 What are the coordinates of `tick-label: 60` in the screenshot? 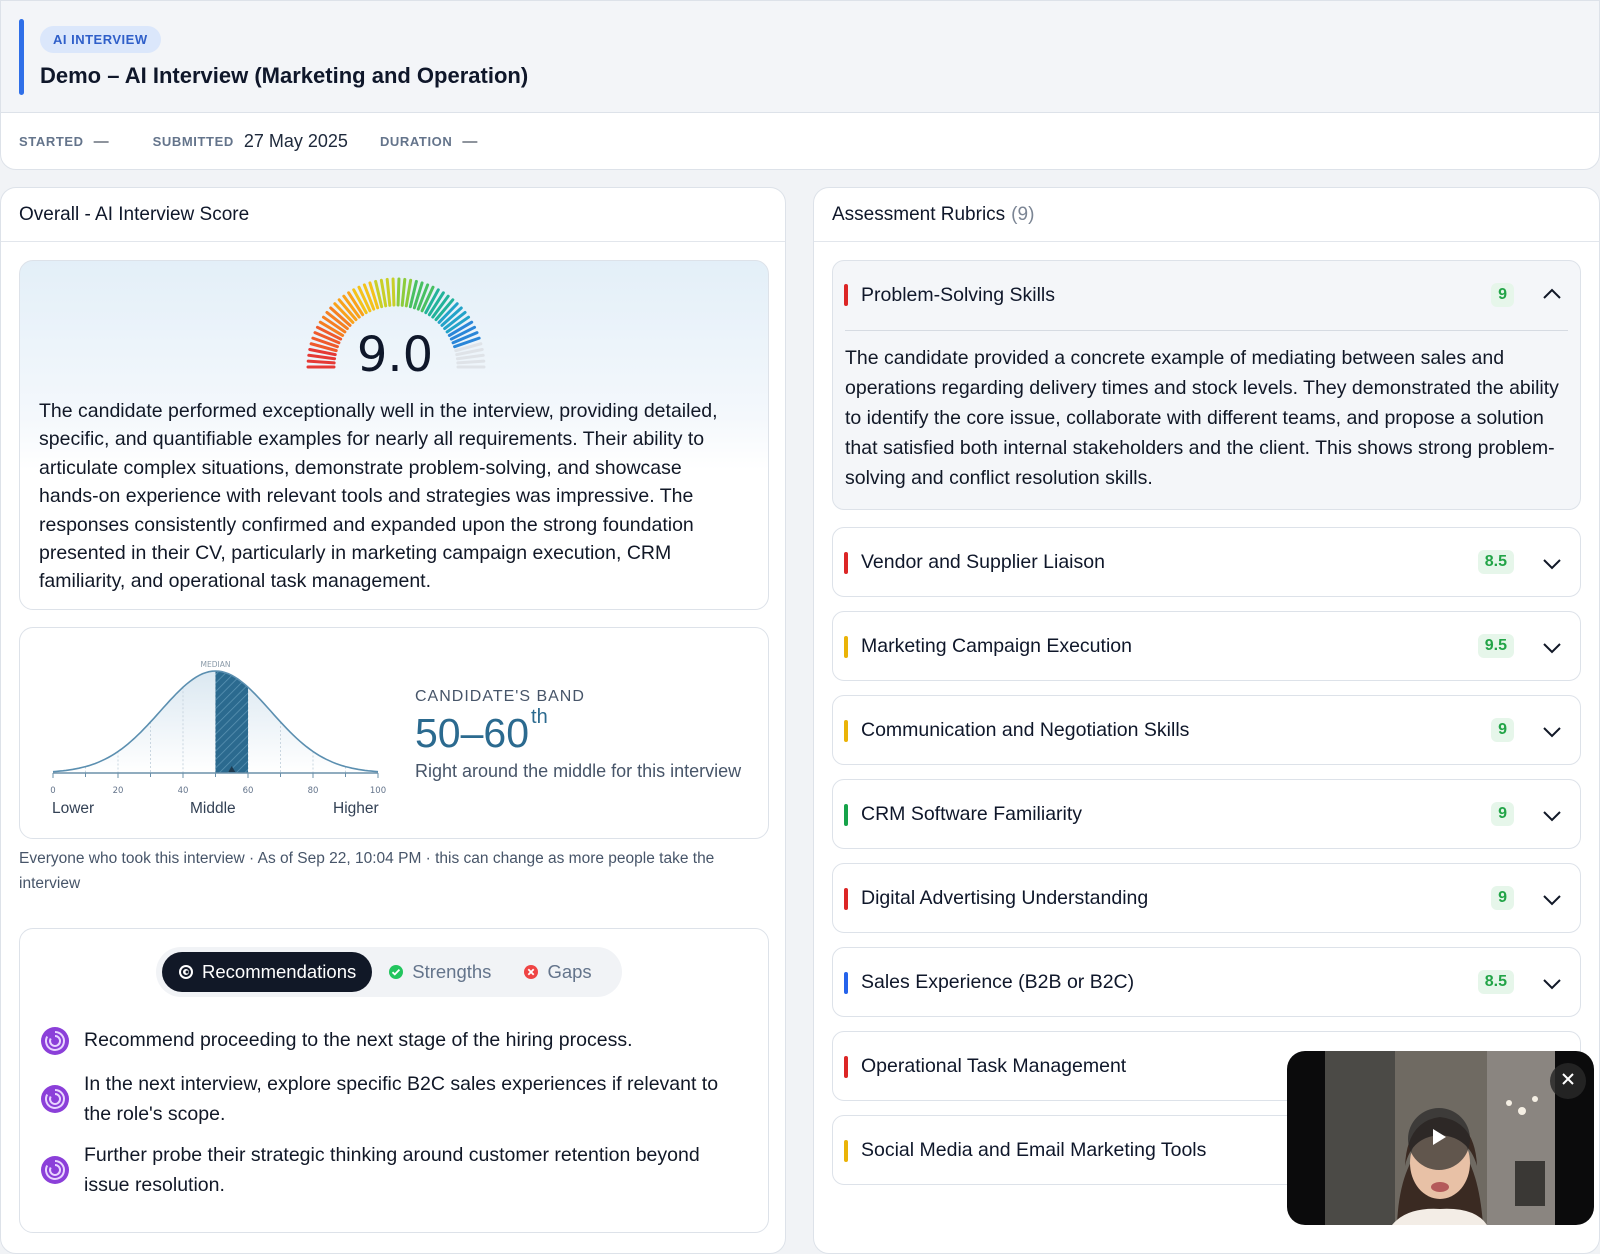 It's located at (248, 789).